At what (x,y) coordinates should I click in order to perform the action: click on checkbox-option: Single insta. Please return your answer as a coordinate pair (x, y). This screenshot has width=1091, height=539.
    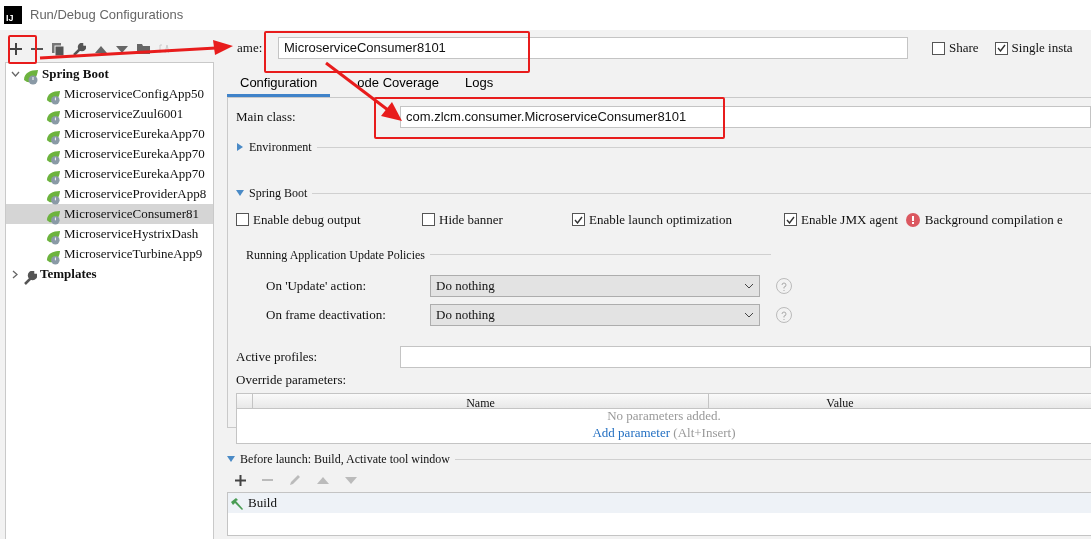
    Looking at the image, I should click on (1033, 48).